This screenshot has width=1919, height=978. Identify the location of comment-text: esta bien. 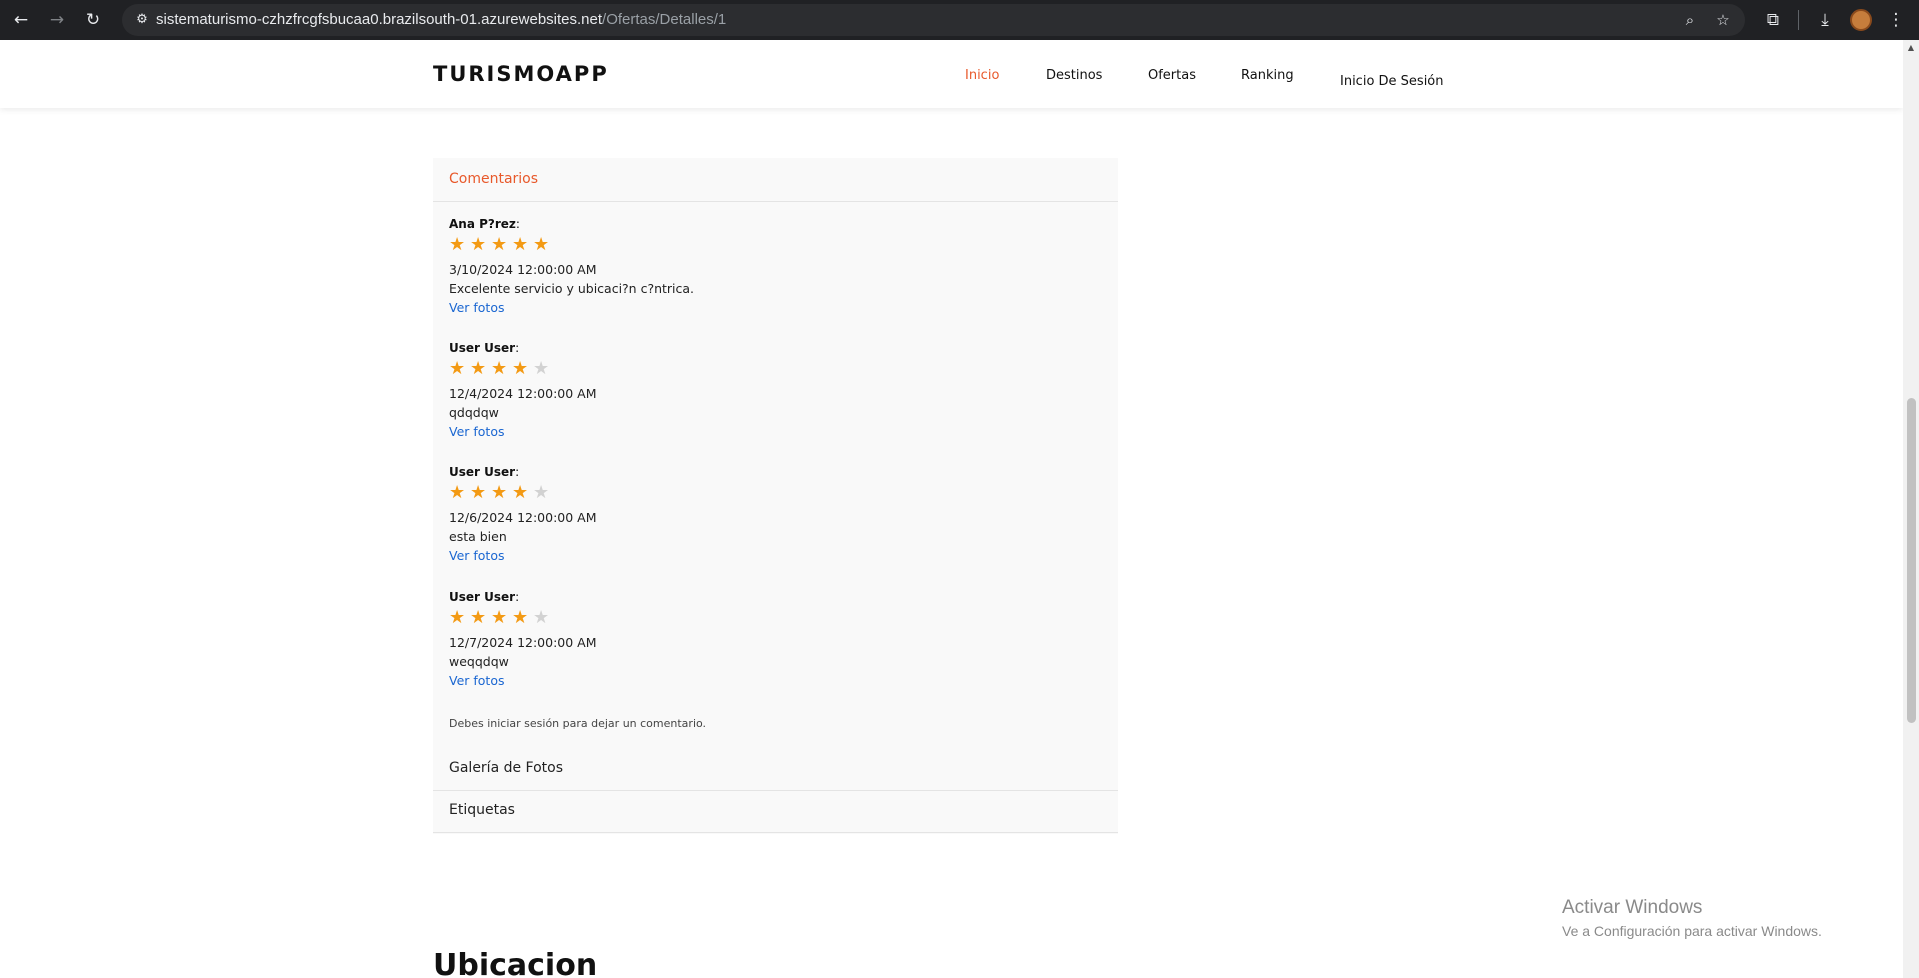
(478, 536).